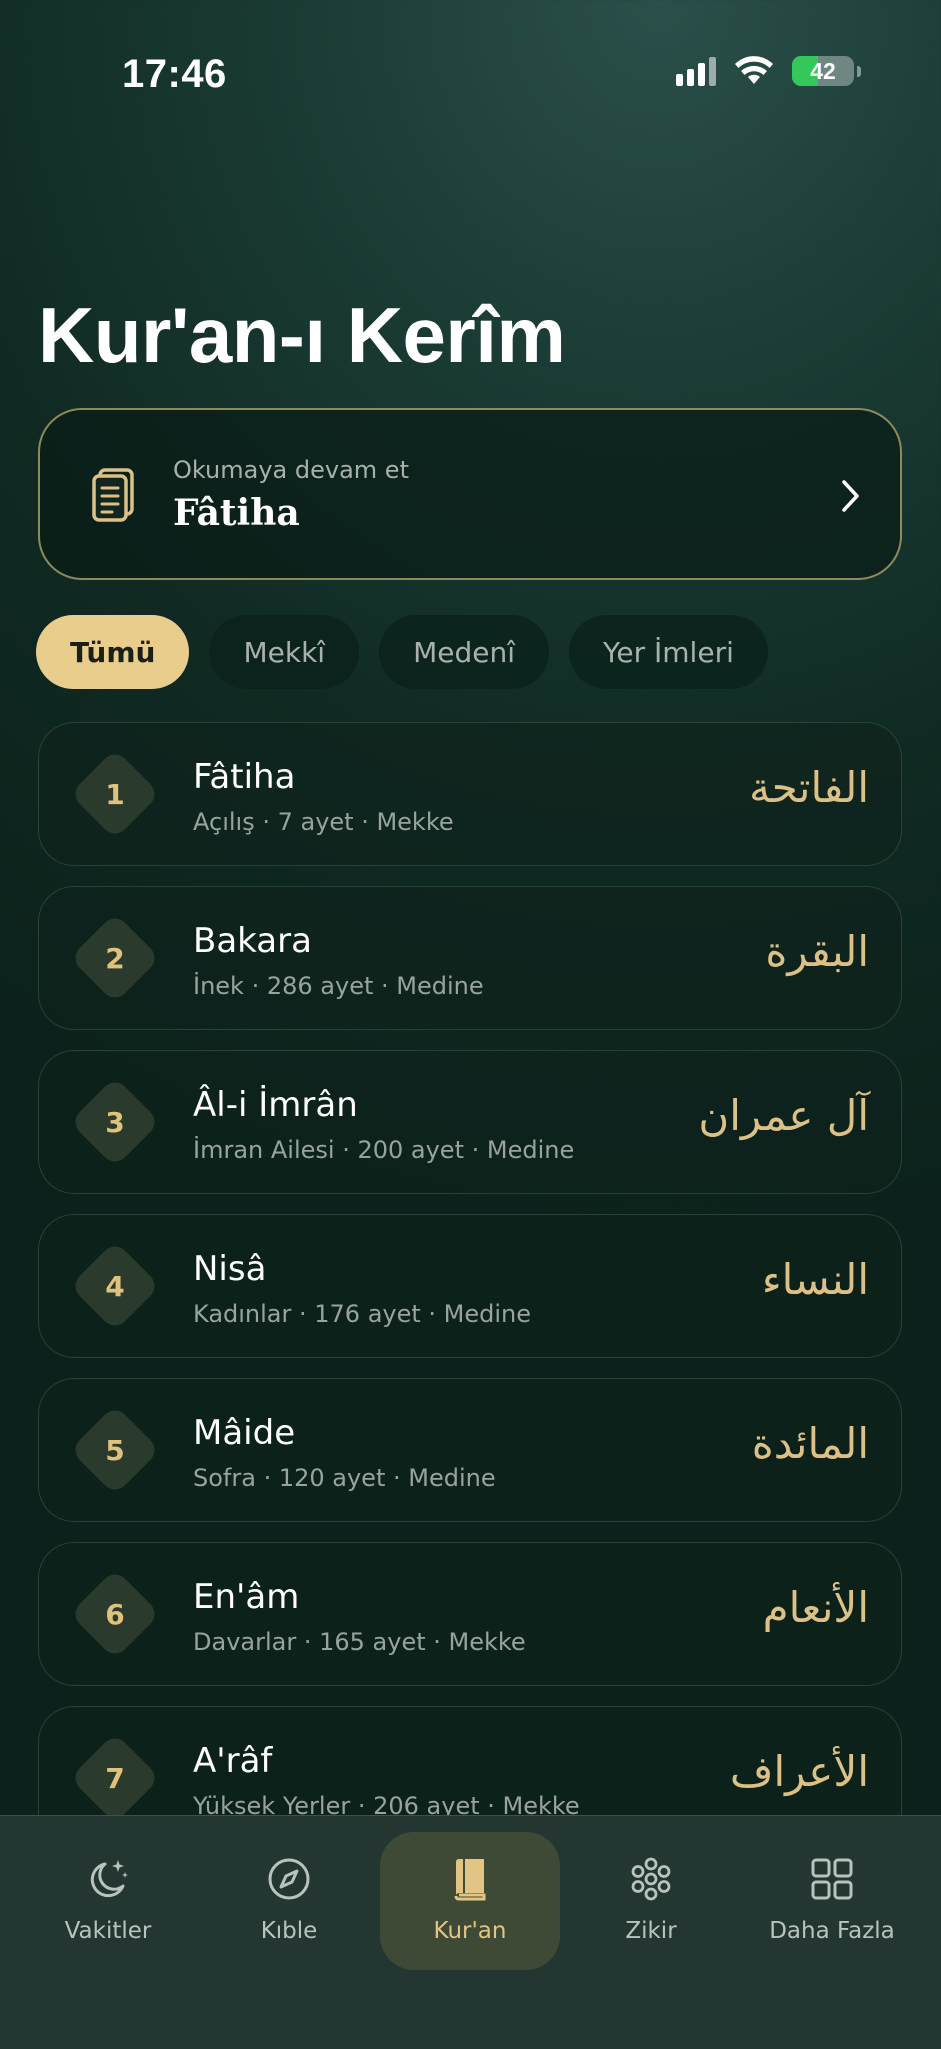  Describe the element at coordinates (233, 1761) in the screenshot. I see `surah-name: A'râf` at that location.